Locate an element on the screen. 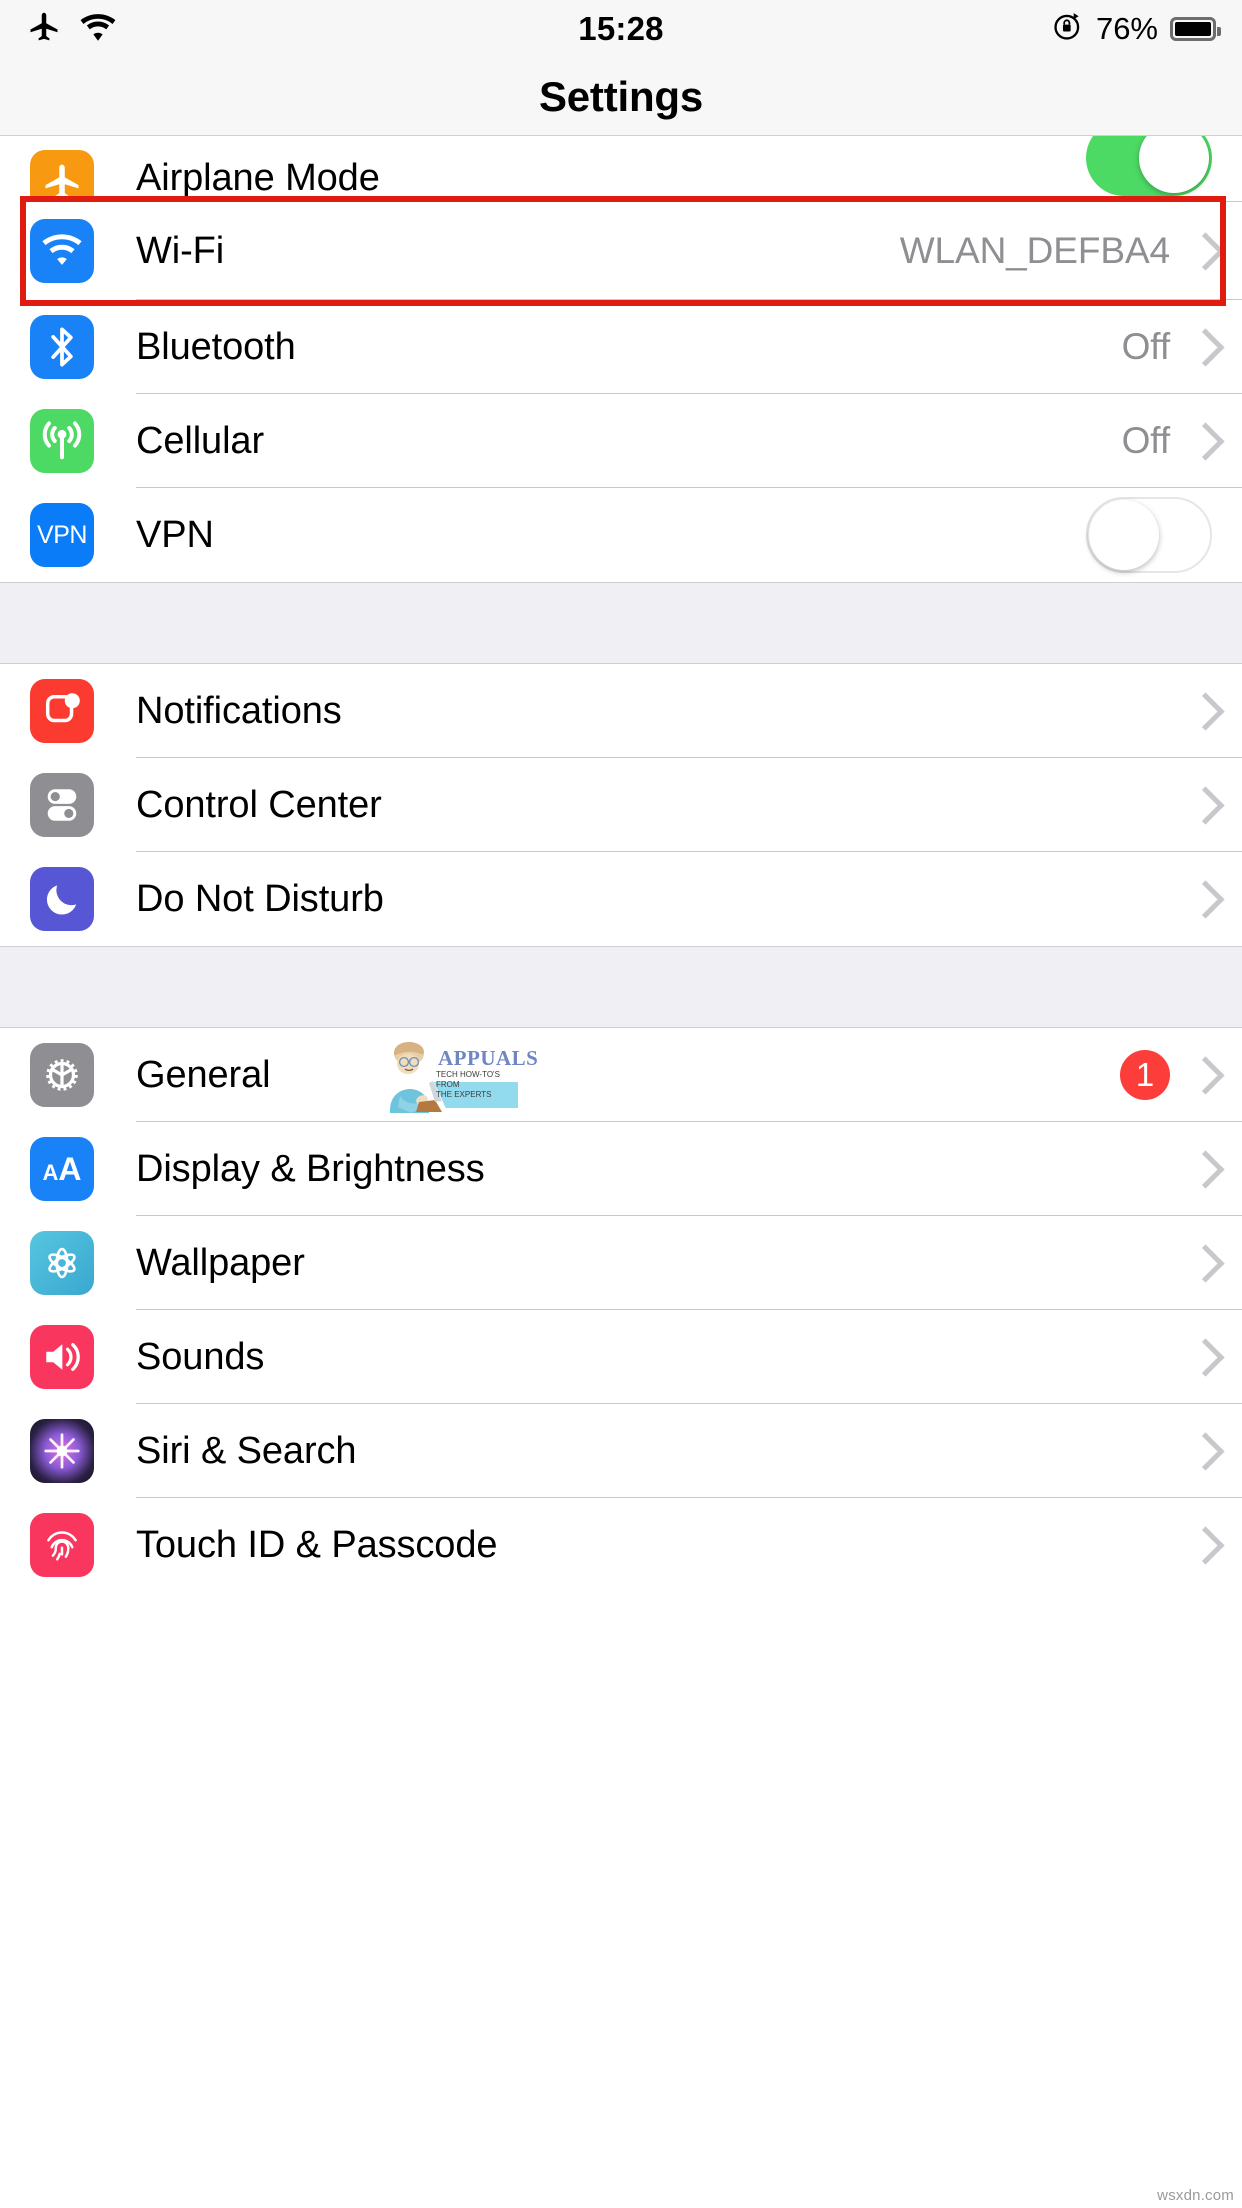  status-bar: 15:28 76% is located at coordinates (621, 29).